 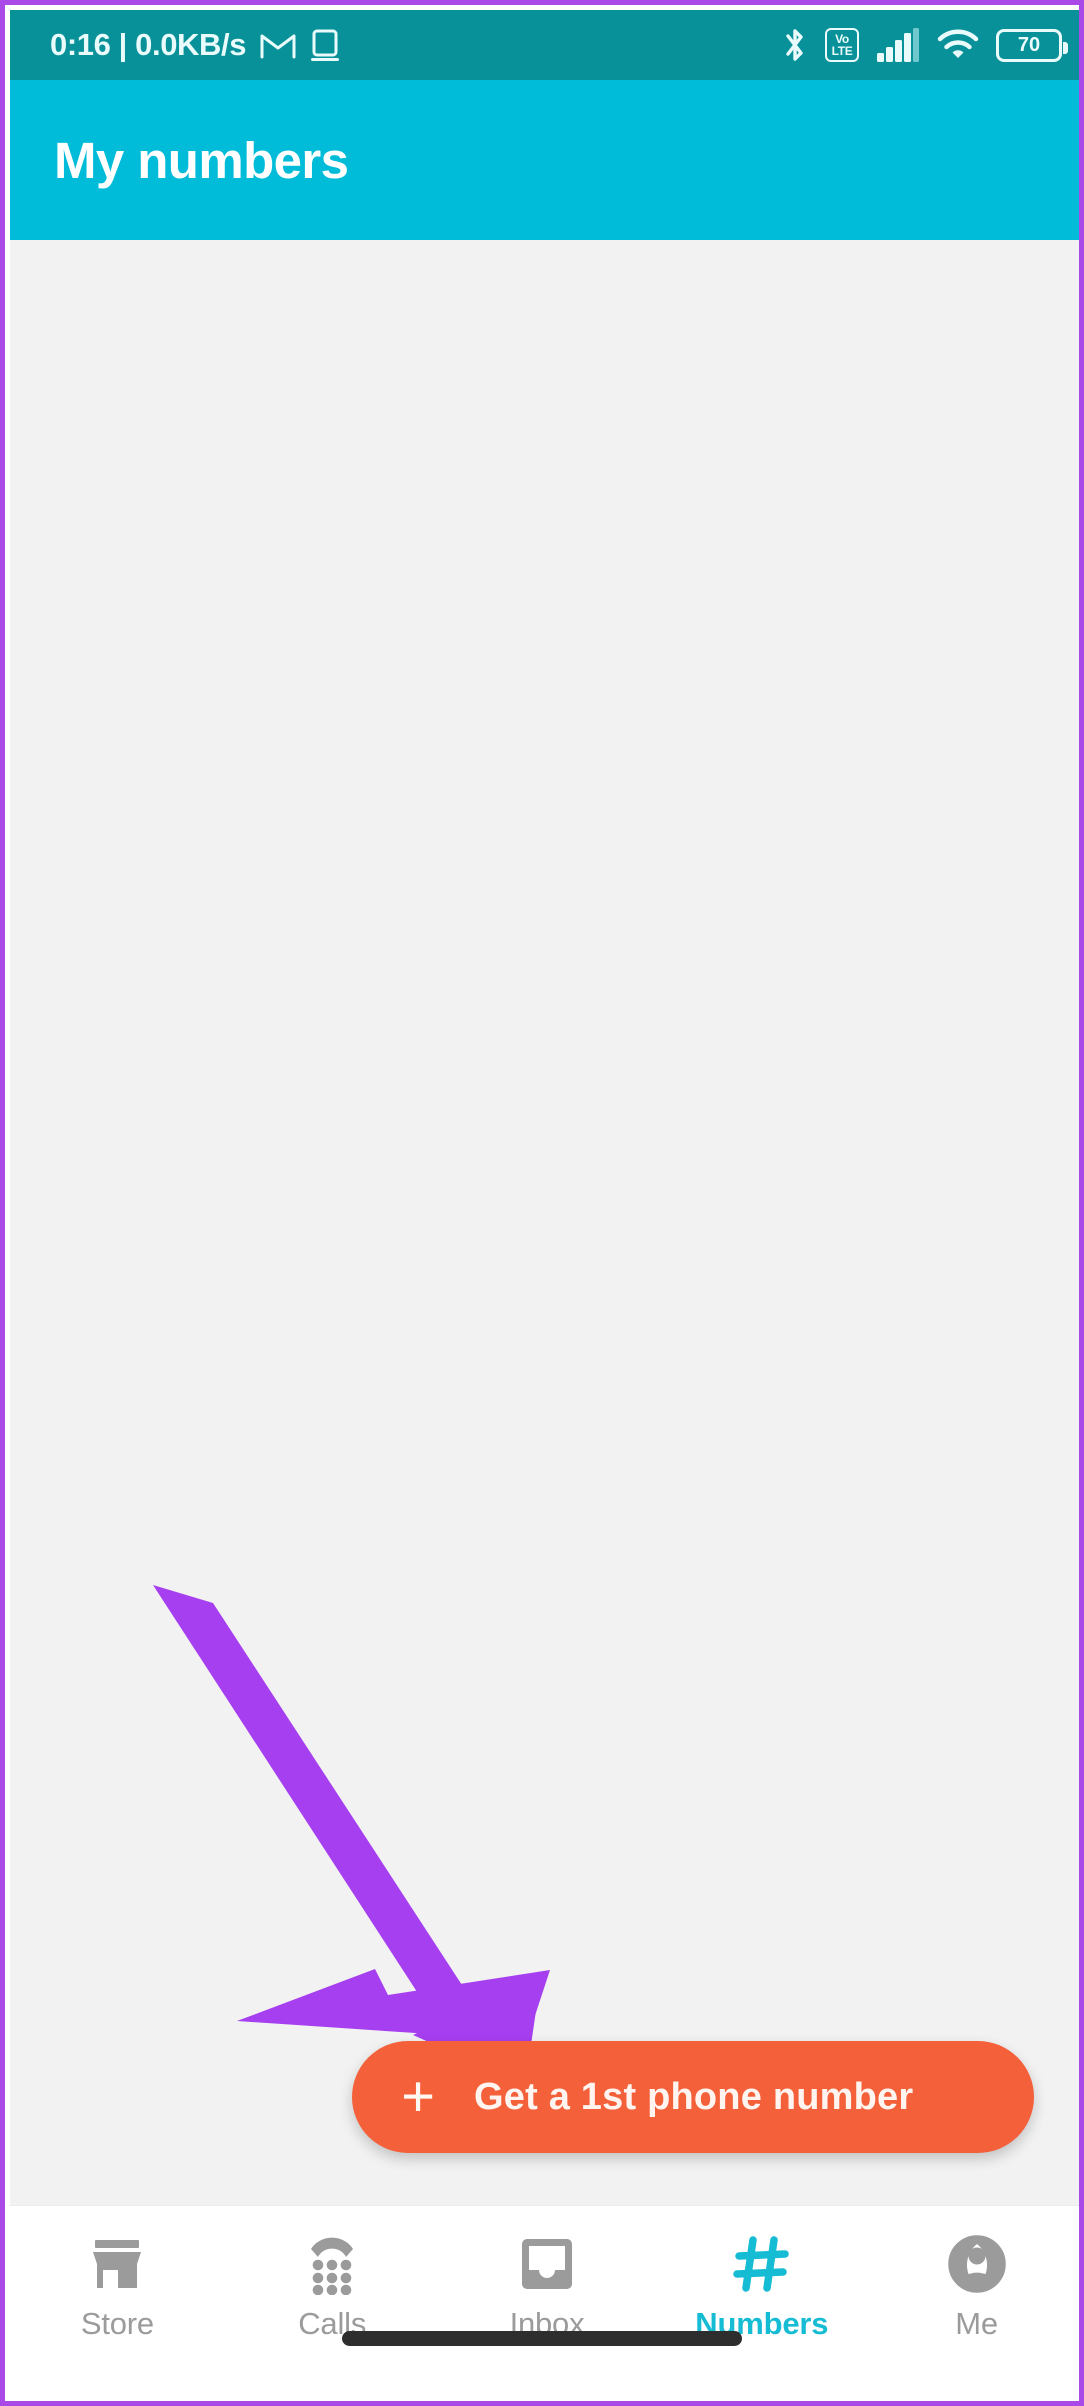 What do you see at coordinates (325, 45) in the screenshot?
I see `cast-screen-icon` at bounding box center [325, 45].